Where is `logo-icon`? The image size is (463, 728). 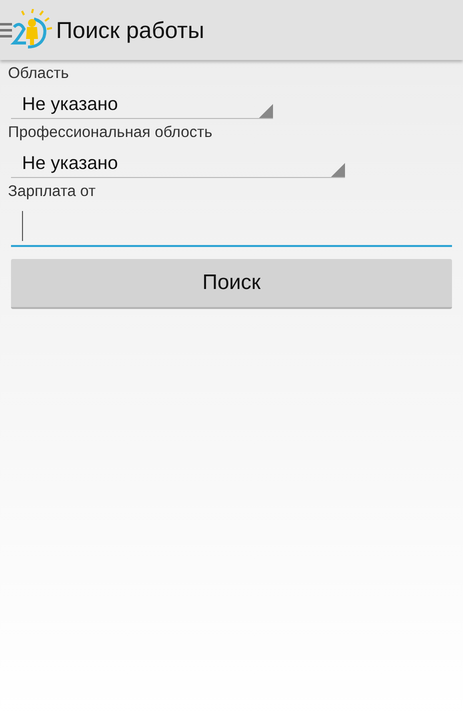 logo-icon is located at coordinates (31, 30).